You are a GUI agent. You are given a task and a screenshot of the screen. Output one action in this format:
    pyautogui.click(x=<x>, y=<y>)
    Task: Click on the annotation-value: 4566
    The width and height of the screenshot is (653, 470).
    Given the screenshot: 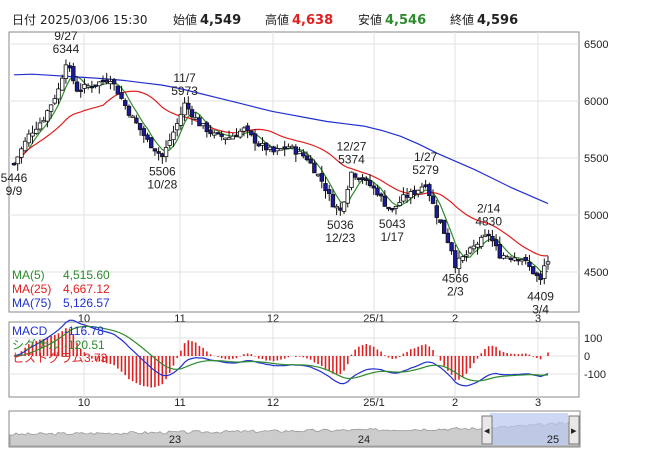 What is the action you would take?
    pyautogui.click(x=455, y=278)
    